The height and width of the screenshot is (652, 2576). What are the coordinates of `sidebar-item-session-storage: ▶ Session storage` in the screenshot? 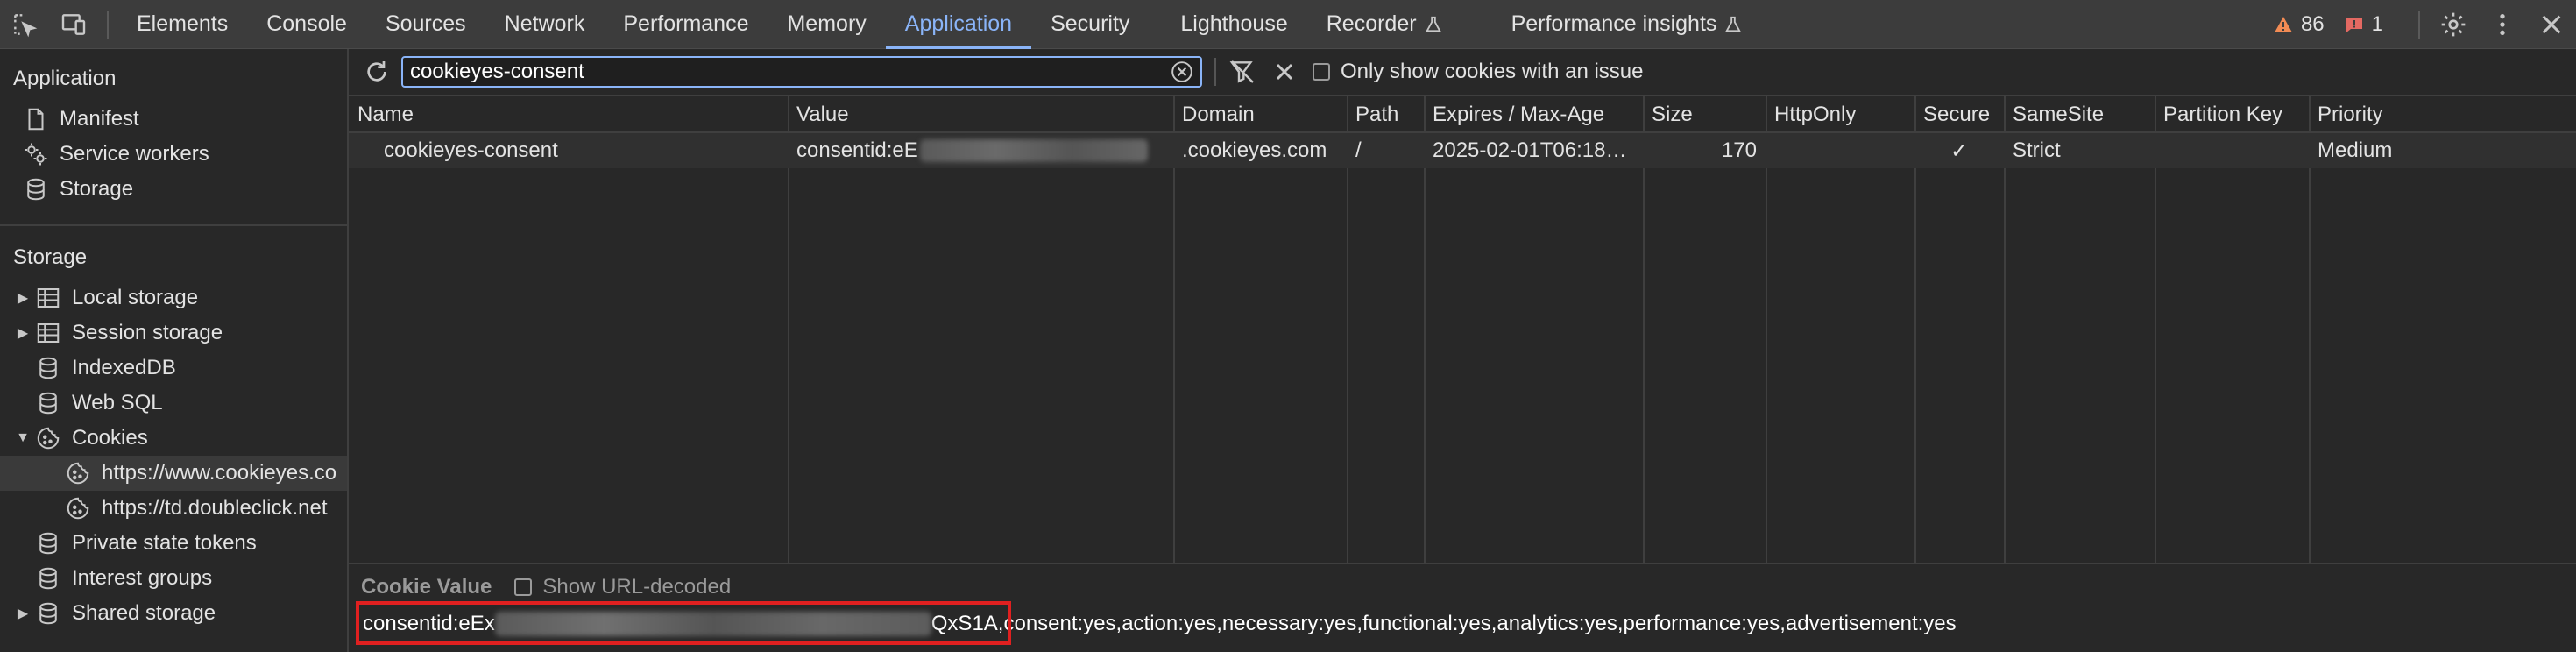 It's located at (173, 333).